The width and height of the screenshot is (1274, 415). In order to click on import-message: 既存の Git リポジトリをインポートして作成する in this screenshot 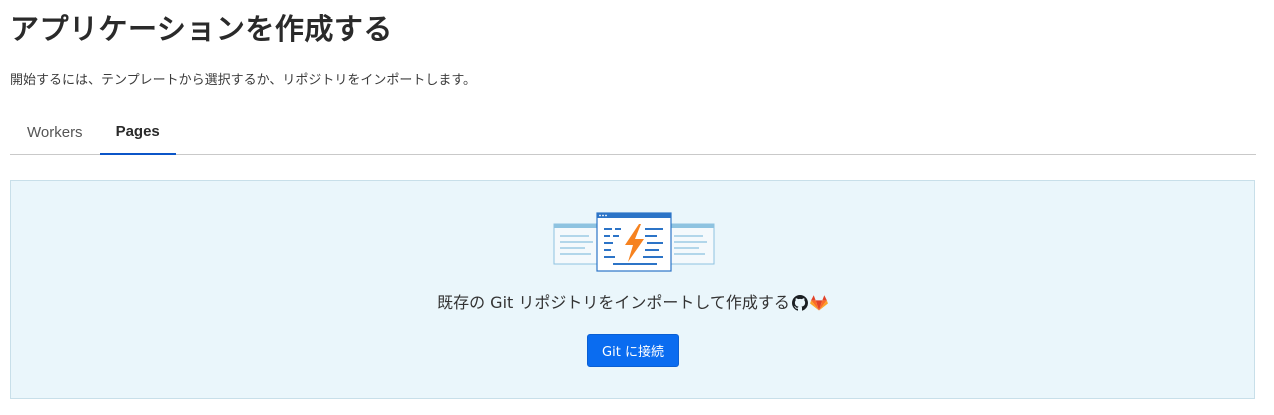, I will do `click(613, 302)`.